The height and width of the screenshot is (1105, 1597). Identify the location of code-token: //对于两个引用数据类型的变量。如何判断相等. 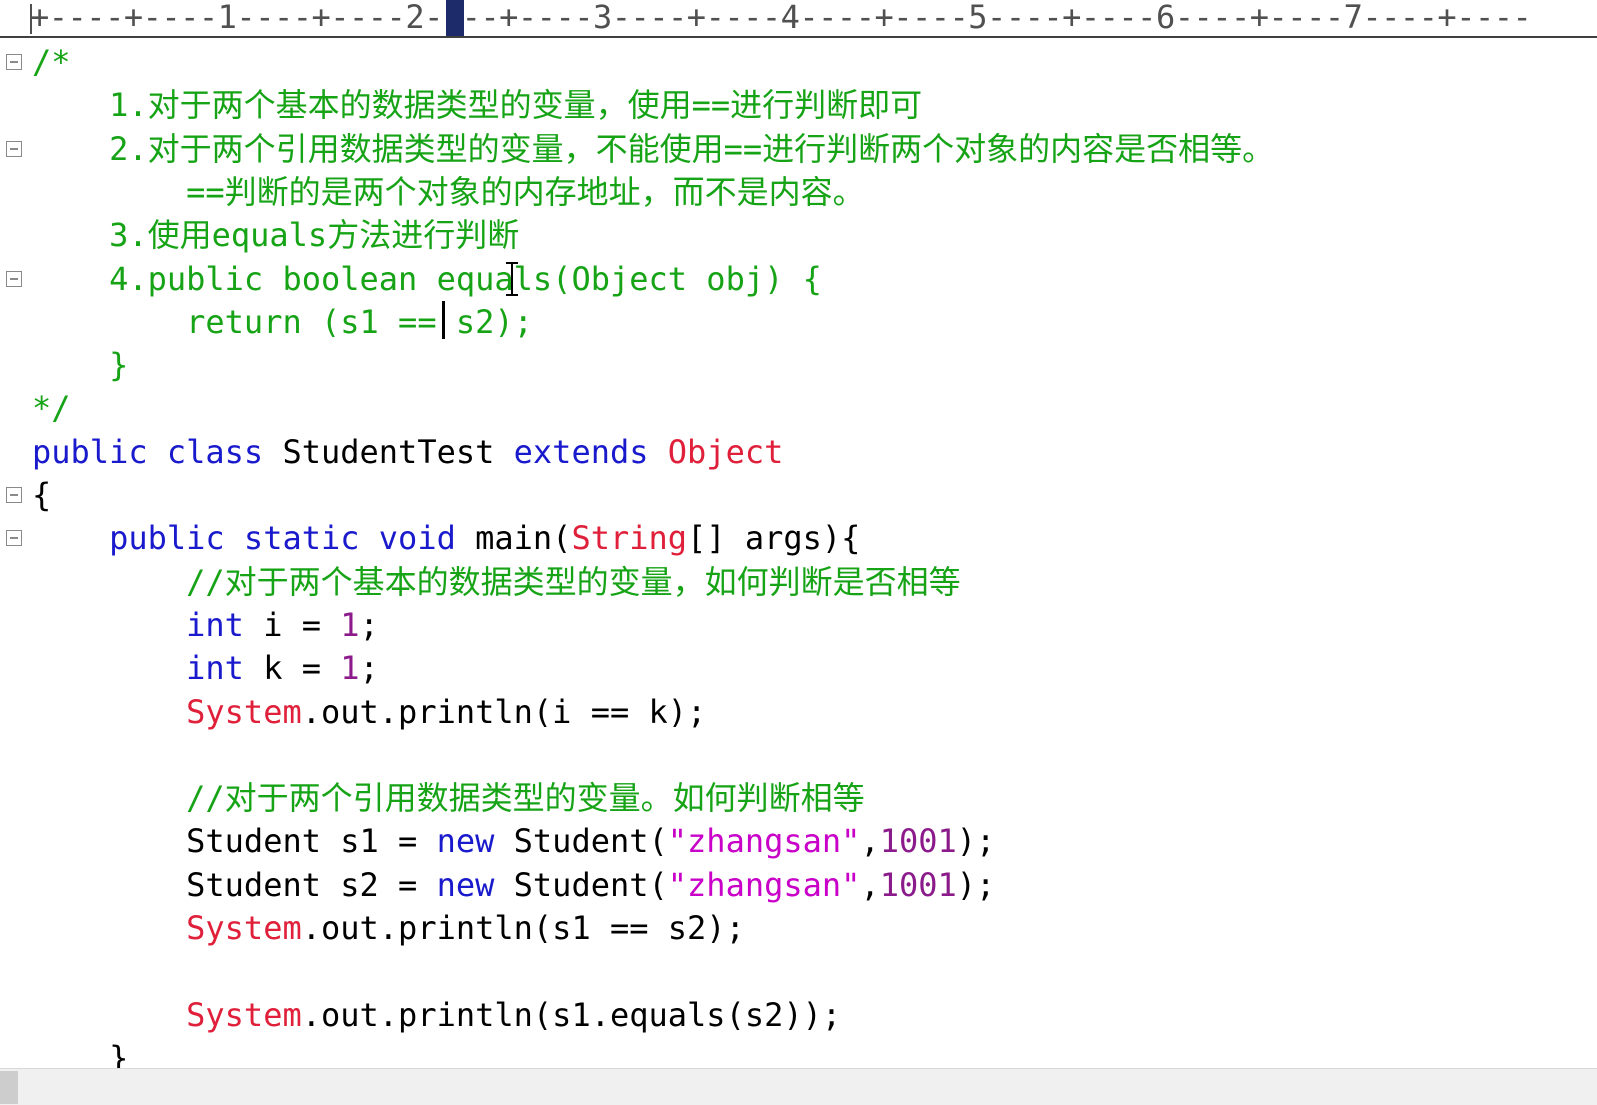
(448, 798).